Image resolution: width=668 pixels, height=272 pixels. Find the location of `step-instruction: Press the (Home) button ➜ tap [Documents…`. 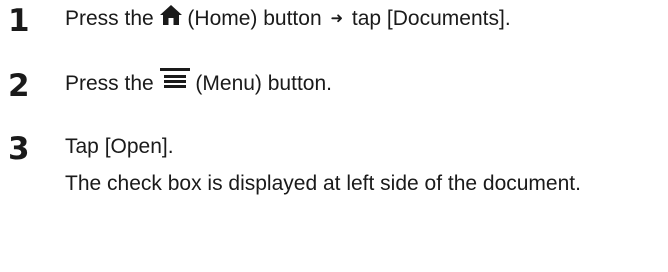

step-instruction: Press the (Home) button ➜ tap [Documents… is located at coordinates (365, 19).